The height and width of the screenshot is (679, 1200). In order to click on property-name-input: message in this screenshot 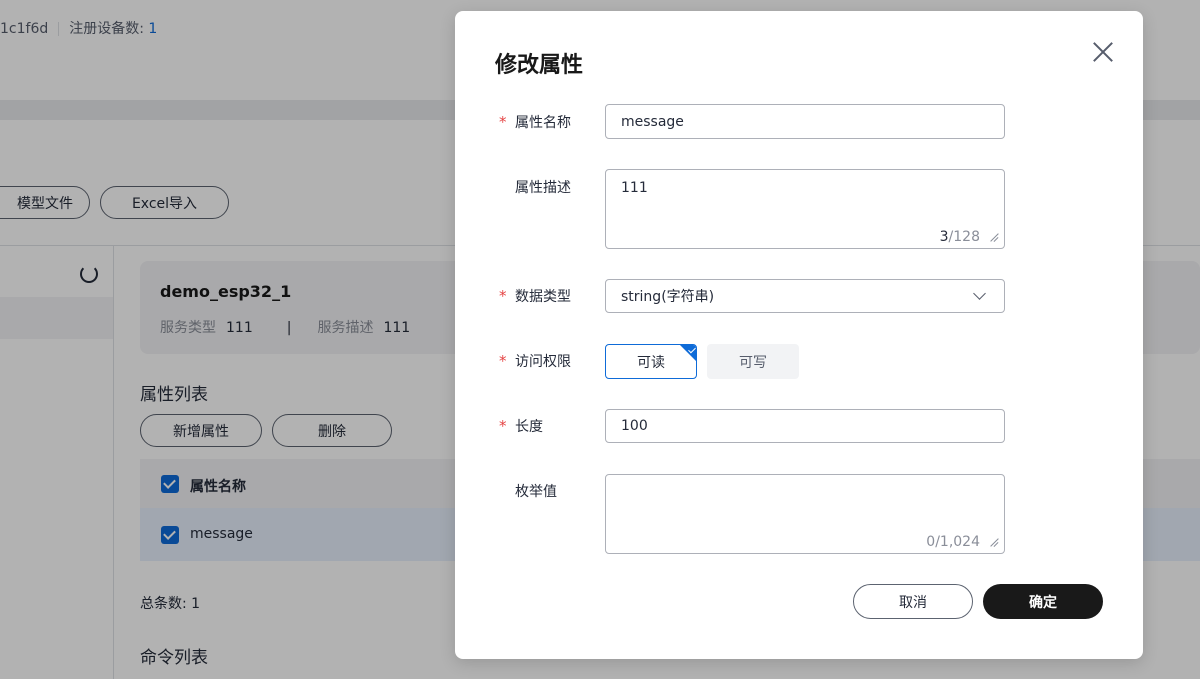, I will do `click(805, 121)`.